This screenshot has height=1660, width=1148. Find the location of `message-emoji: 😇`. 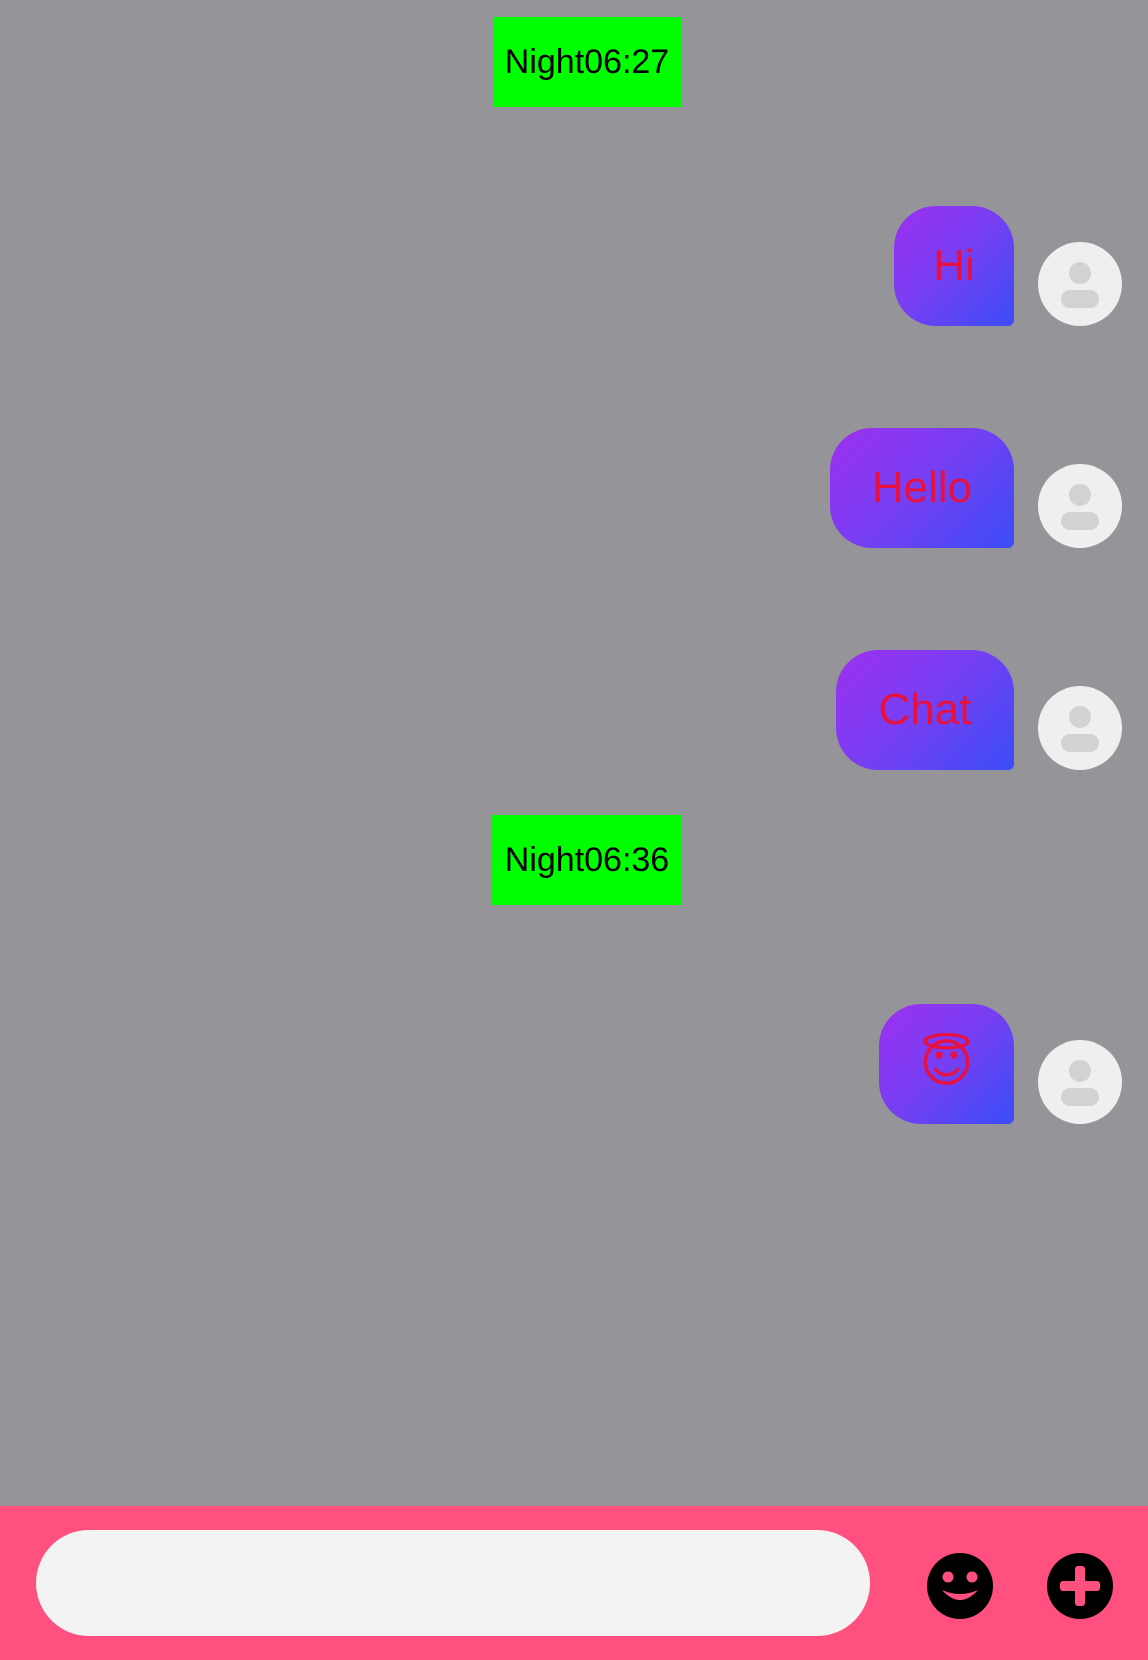

message-emoji: 😇 is located at coordinates (946, 1064).